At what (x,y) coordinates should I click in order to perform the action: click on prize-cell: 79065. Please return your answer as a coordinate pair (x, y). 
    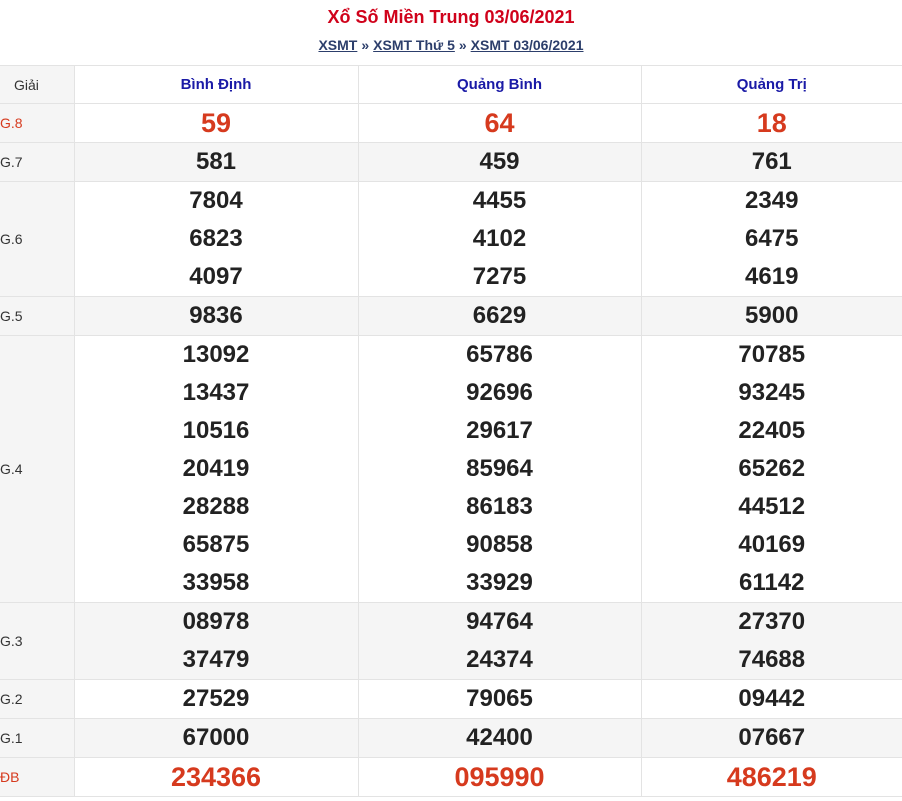
    Looking at the image, I should click on (499, 699).